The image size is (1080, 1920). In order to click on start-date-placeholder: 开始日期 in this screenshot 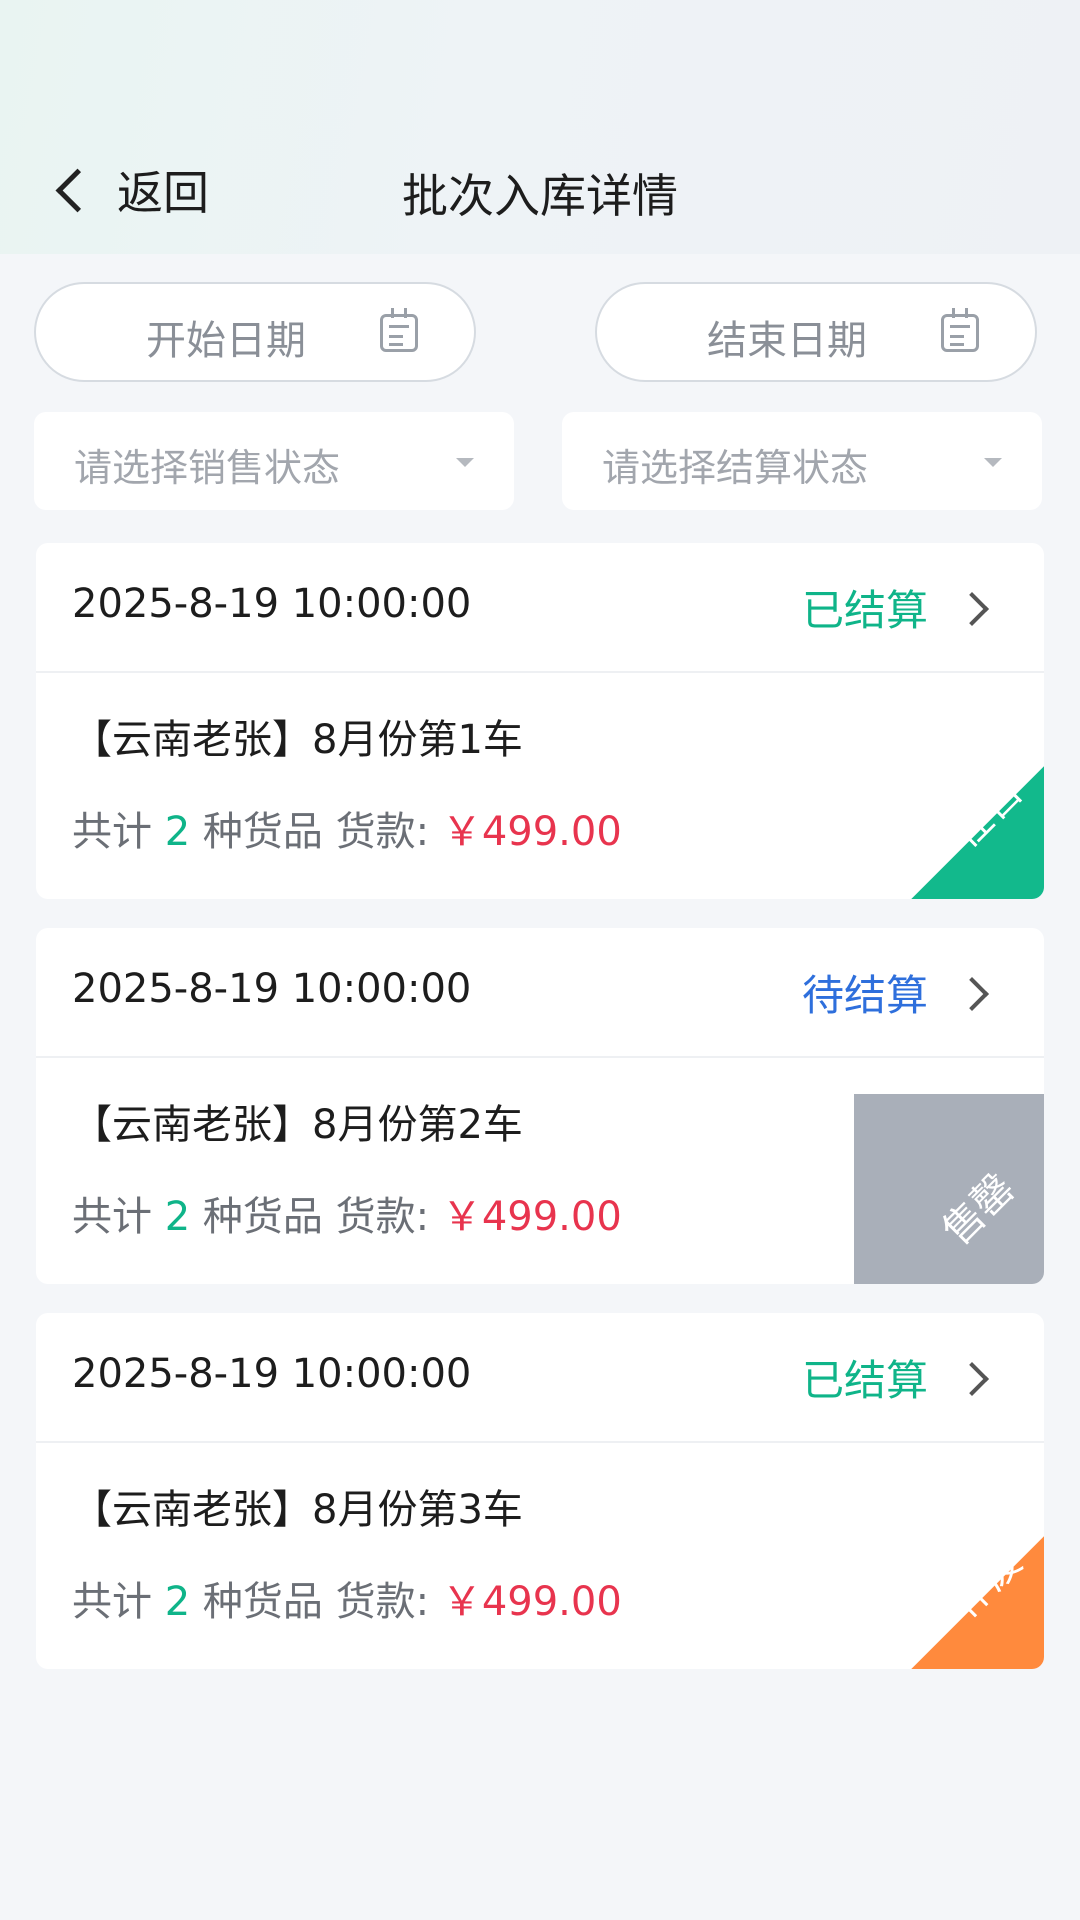, I will do `click(226, 341)`.